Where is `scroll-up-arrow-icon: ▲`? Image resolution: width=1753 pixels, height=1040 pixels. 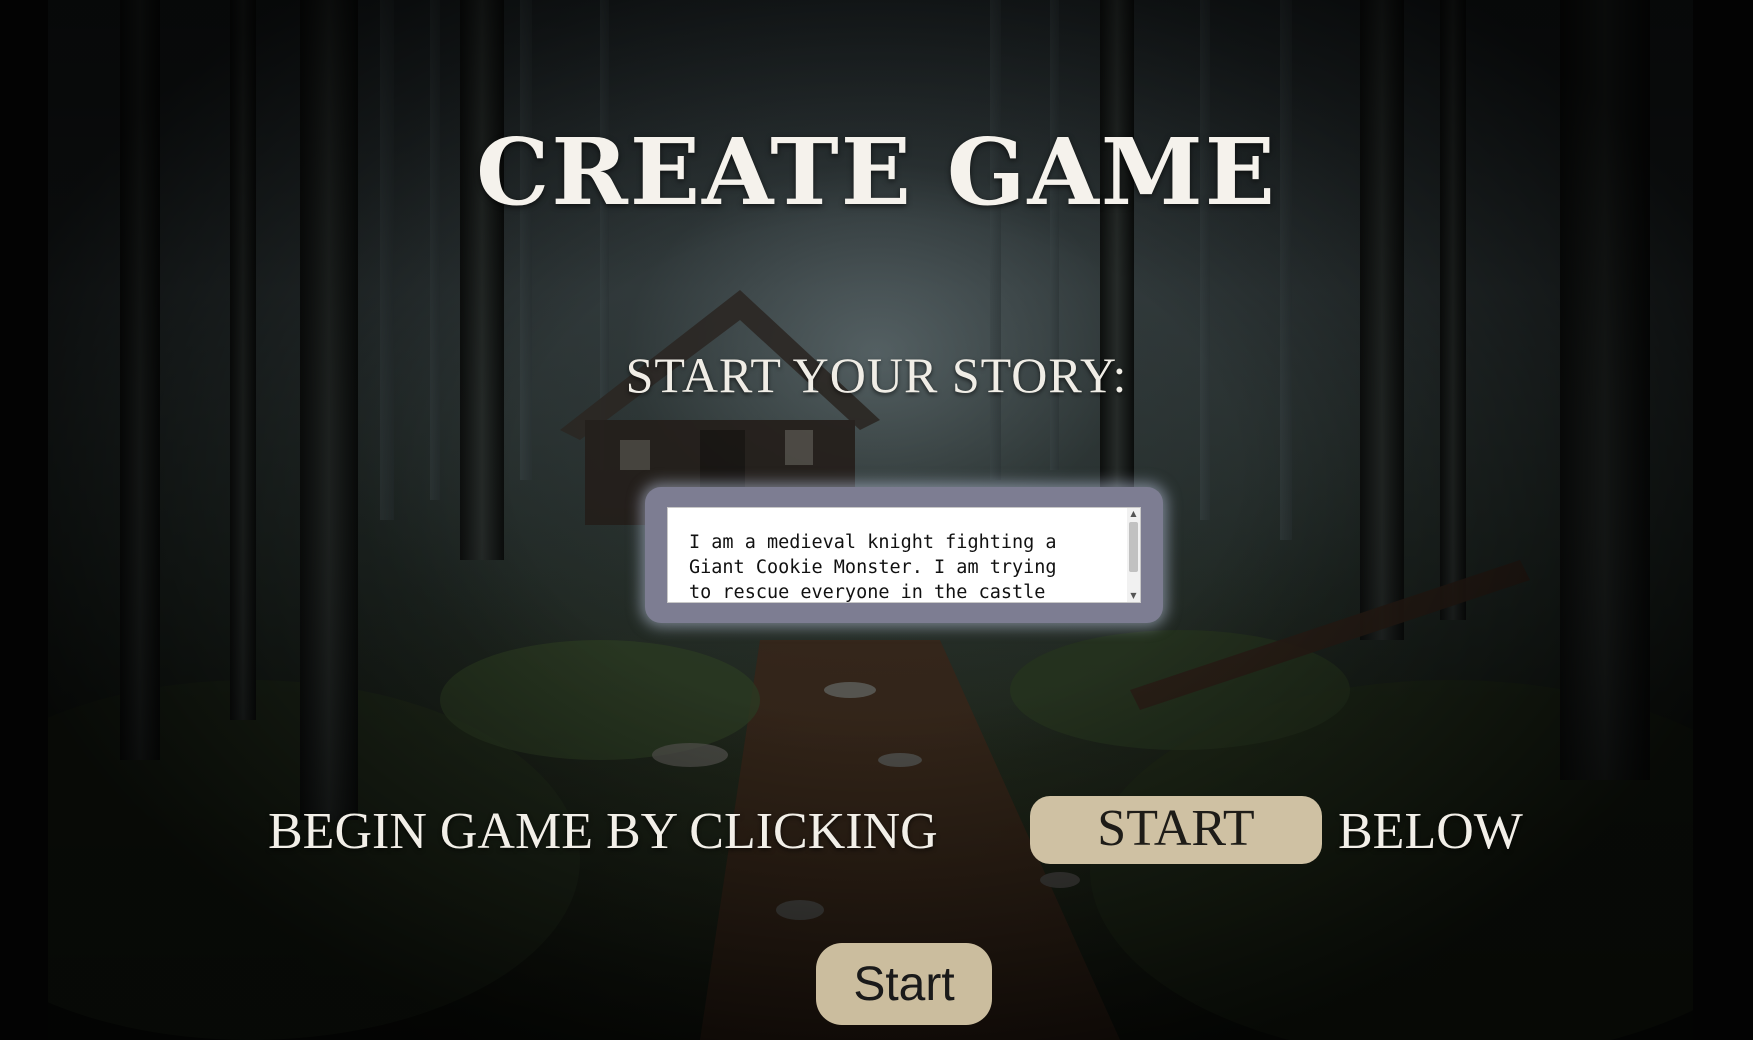
scroll-up-arrow-icon: ▲ is located at coordinates (1133, 514).